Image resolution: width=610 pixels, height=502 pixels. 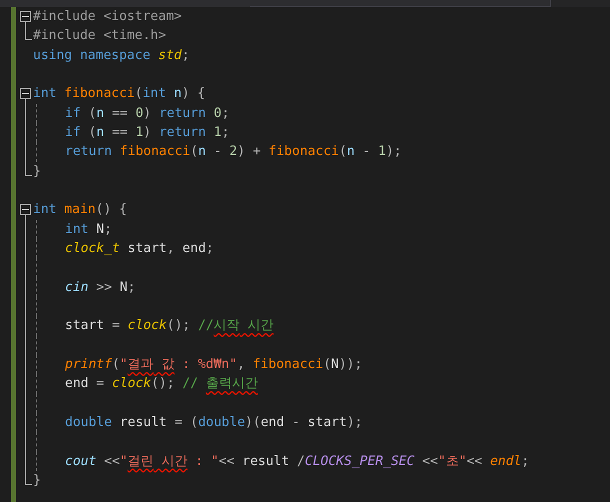 What do you see at coordinates (233, 152) in the screenshot?
I see `code-line: return fibonacci(n - 2) + fibonacci(n - 1);` at bounding box center [233, 152].